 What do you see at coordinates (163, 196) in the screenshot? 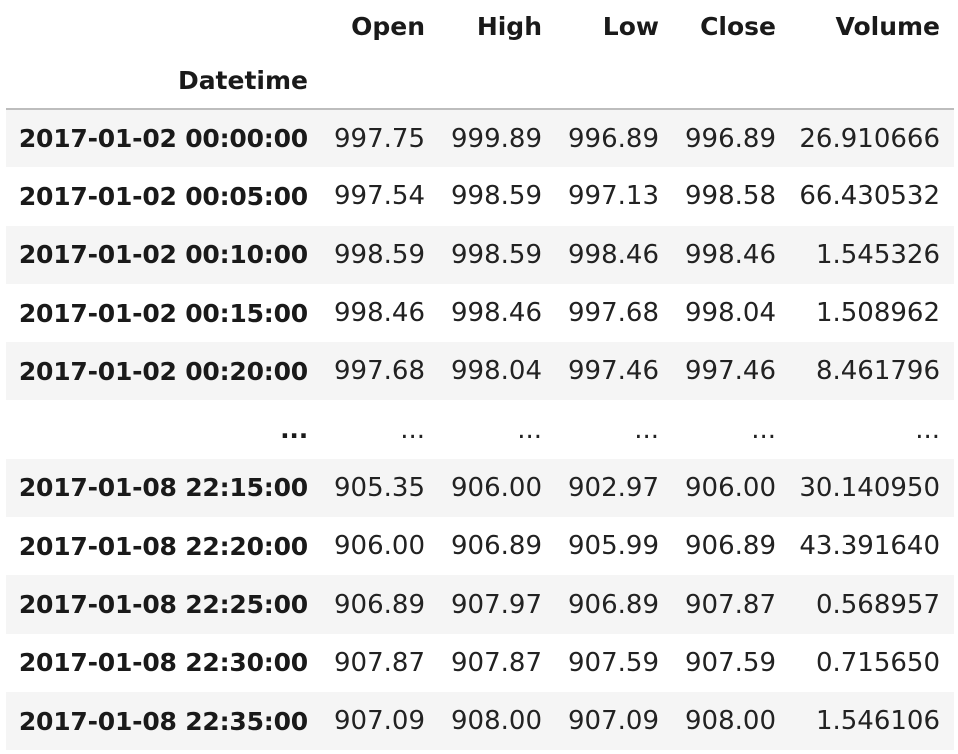
I see `row-index-datetime: 2017-01-02 00:05:00` at bounding box center [163, 196].